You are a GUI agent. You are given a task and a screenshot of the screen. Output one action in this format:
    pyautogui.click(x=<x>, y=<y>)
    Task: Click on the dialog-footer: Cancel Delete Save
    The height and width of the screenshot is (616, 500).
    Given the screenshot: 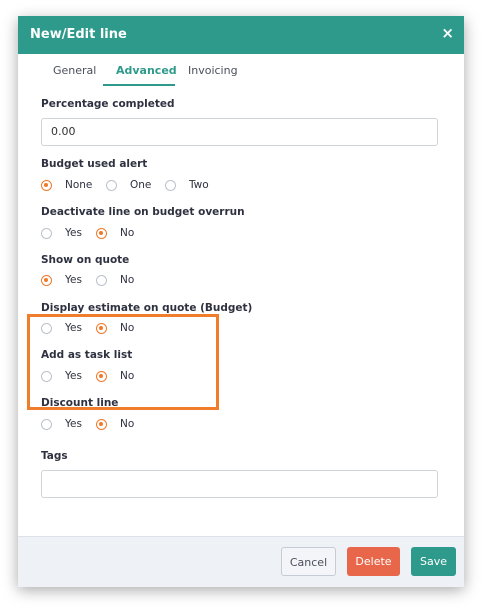 What is the action you would take?
    pyautogui.click(x=241, y=561)
    